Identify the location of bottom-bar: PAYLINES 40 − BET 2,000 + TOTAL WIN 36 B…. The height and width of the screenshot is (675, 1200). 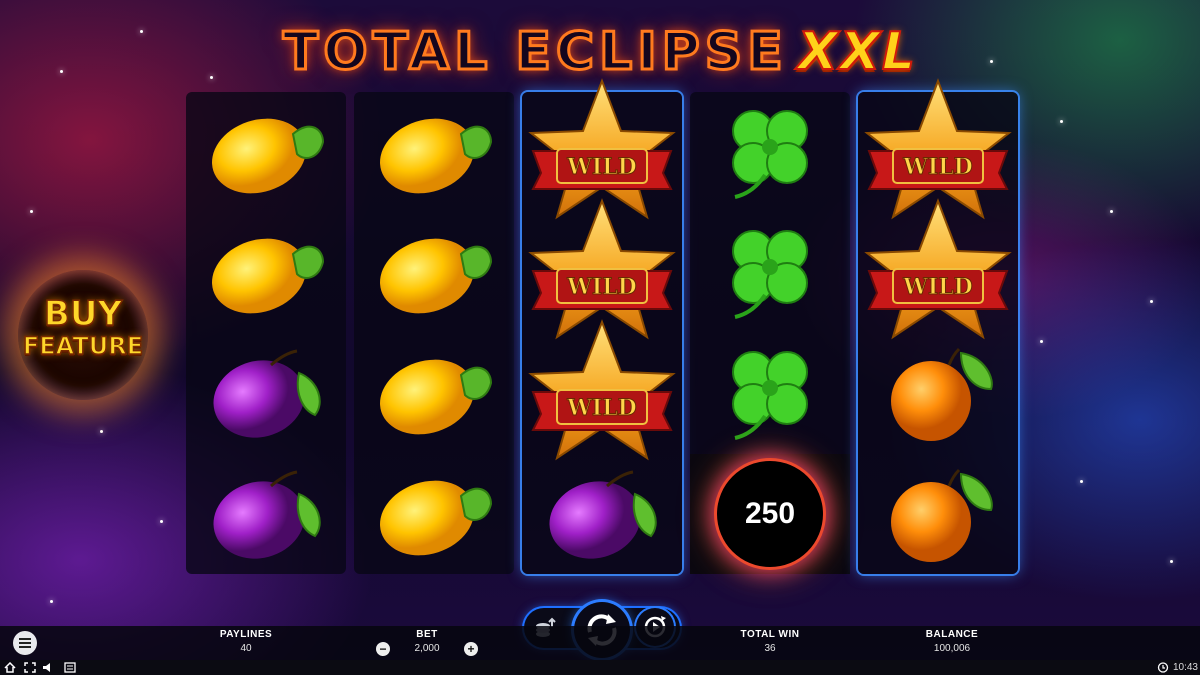
(600, 643).